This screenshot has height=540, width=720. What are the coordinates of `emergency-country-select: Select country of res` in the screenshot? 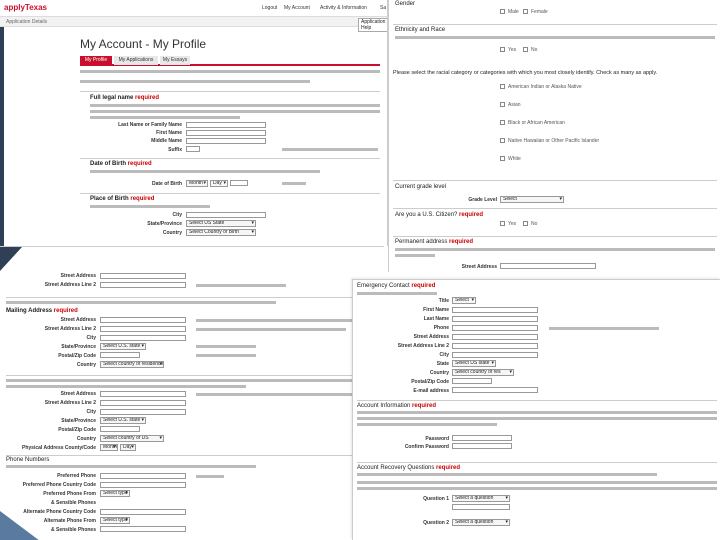 It's located at (483, 372).